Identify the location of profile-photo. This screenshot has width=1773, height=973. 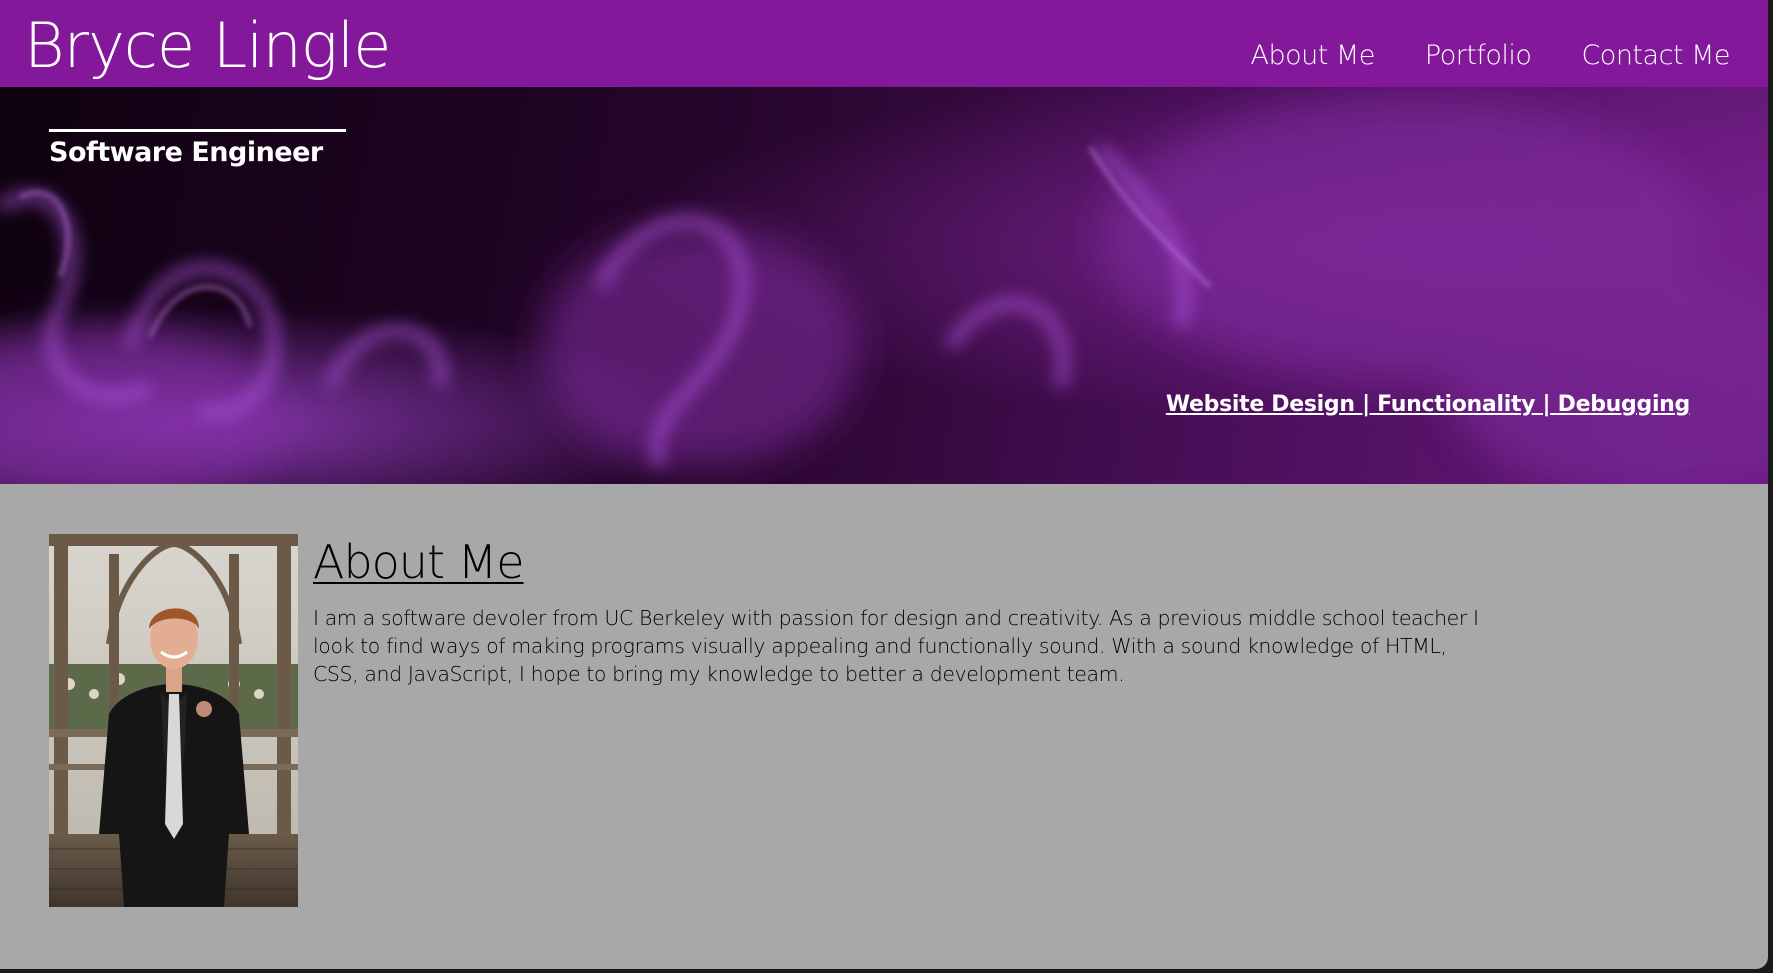
(173, 720).